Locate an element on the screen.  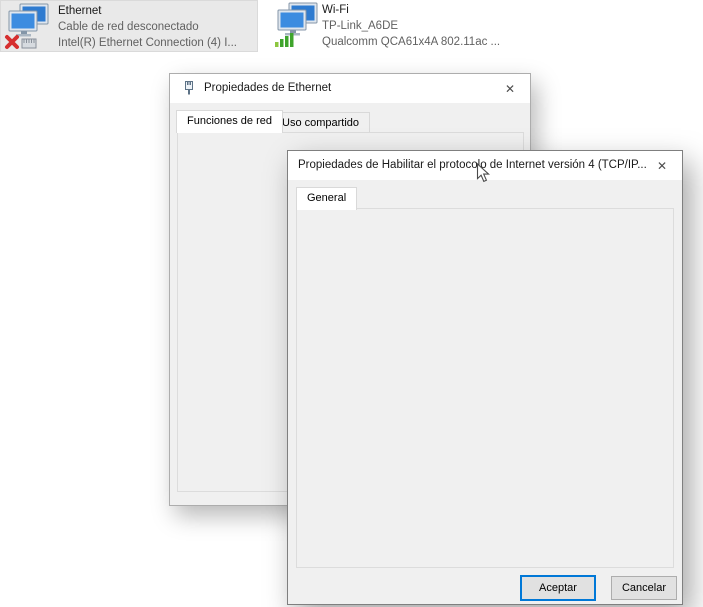
adapter-status: TP-Link_A6DE is located at coordinates (360, 26).